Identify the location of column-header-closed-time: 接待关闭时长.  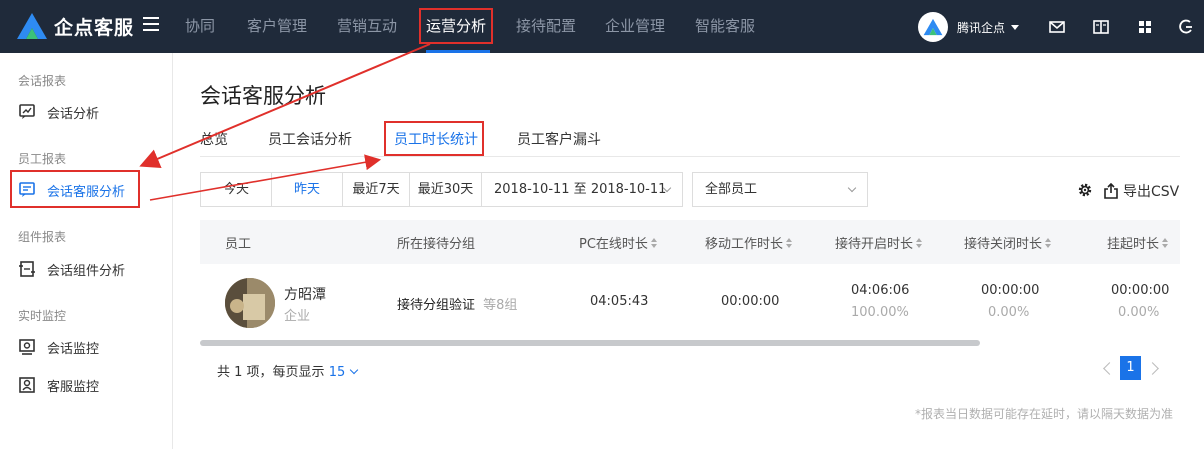
(1008, 242).